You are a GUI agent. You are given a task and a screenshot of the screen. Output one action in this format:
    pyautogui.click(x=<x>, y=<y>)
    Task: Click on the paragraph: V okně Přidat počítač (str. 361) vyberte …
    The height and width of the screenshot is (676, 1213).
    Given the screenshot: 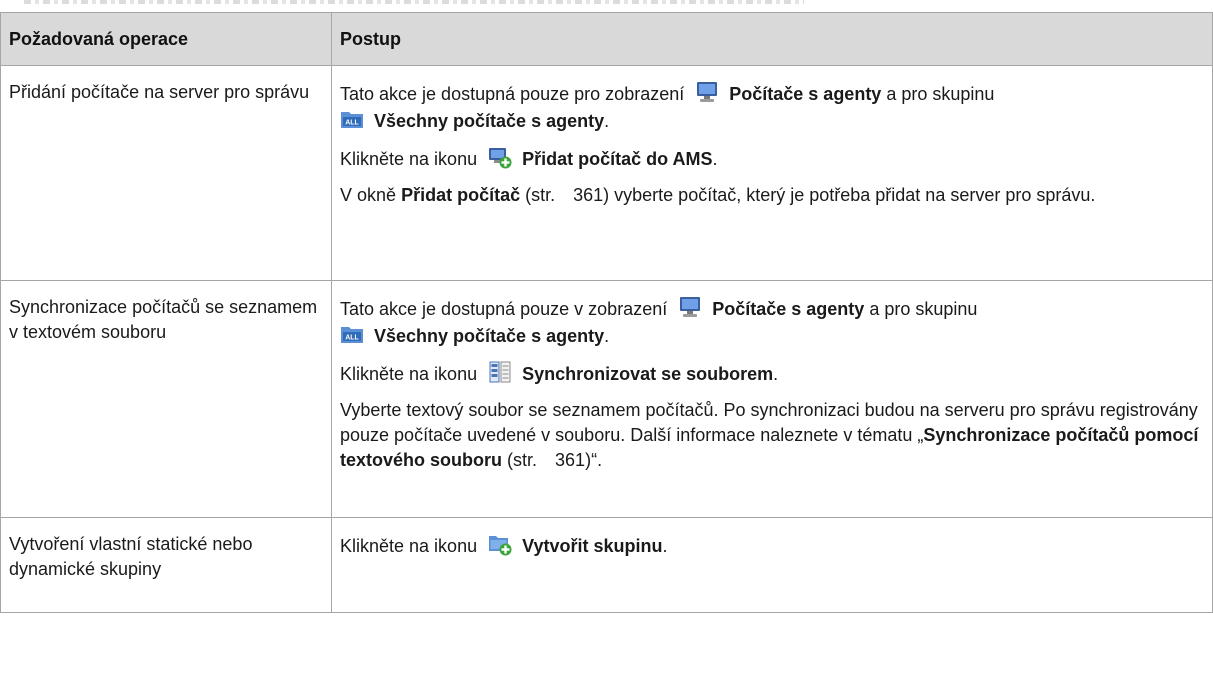 What is the action you would take?
    pyautogui.click(x=771, y=195)
    